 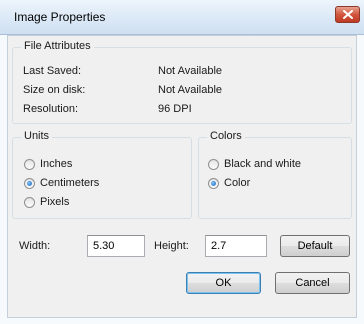 I want to click on units-group: Units Inches Centimeters Pixels, so click(x=102, y=174).